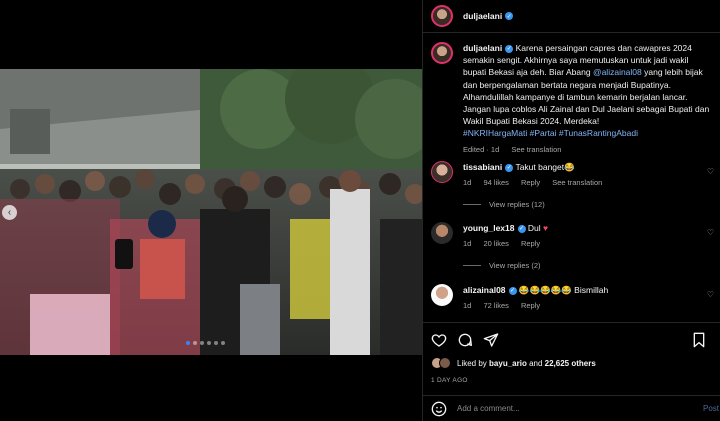  I want to click on liked-by-prefix: Liked by, so click(472, 363).